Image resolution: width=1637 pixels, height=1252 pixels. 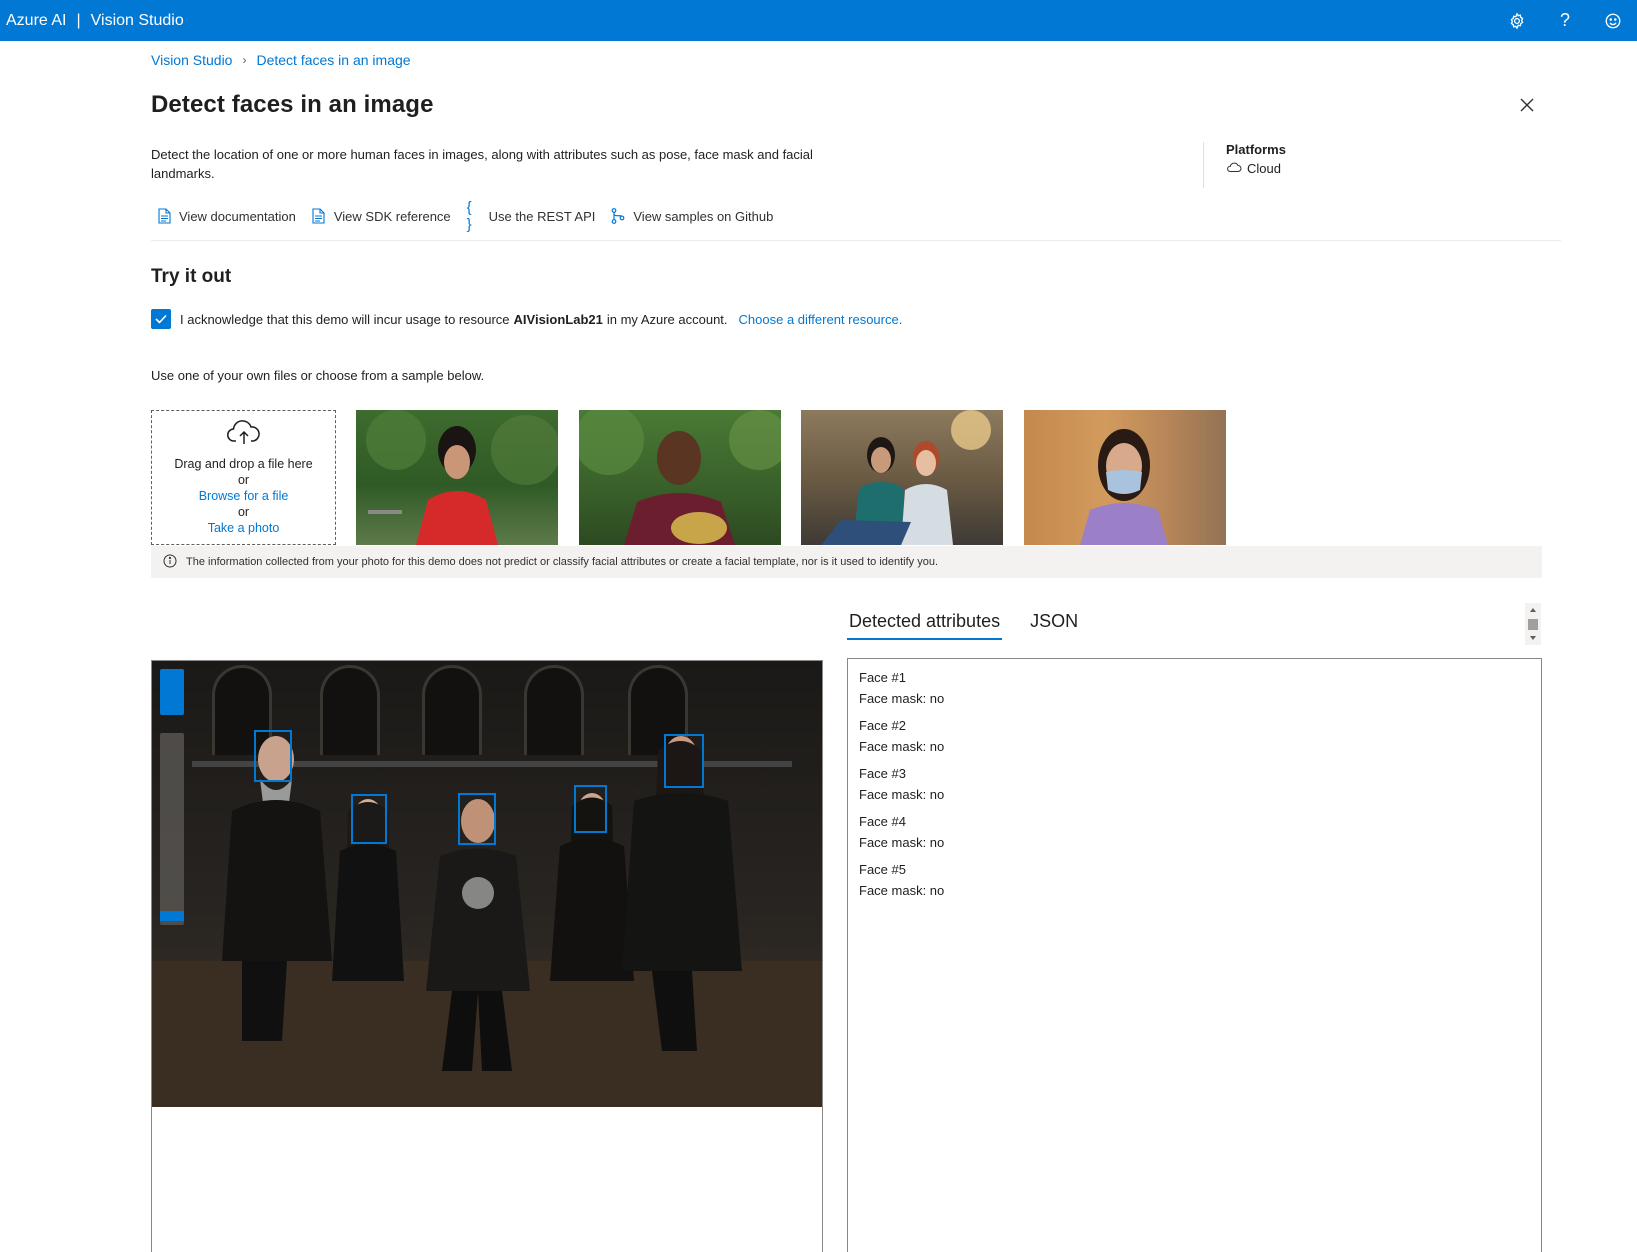 What do you see at coordinates (172, 692) in the screenshot?
I see `zoom-buttons` at bounding box center [172, 692].